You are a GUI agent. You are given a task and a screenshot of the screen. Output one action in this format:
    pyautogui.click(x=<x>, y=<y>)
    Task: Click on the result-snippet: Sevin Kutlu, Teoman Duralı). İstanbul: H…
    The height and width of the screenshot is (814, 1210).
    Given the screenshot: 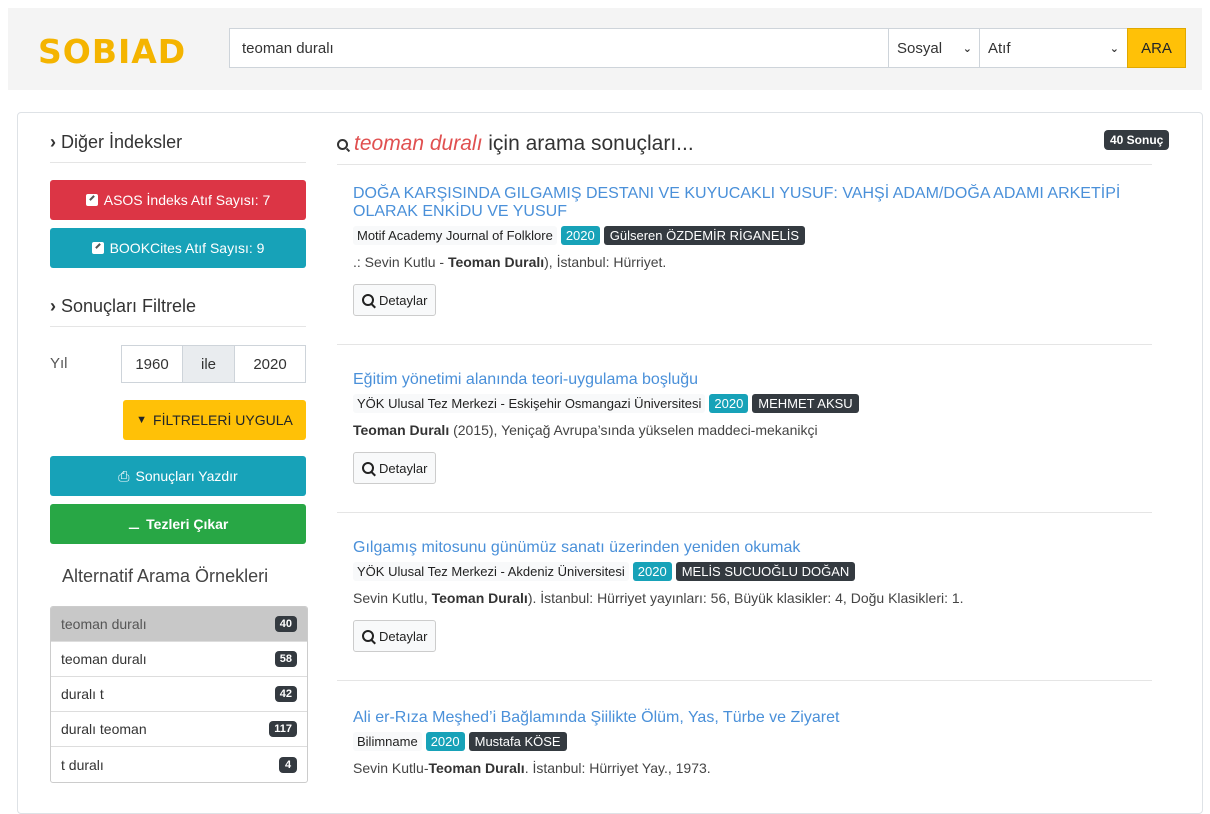 What is the action you would take?
    pyautogui.click(x=753, y=598)
    